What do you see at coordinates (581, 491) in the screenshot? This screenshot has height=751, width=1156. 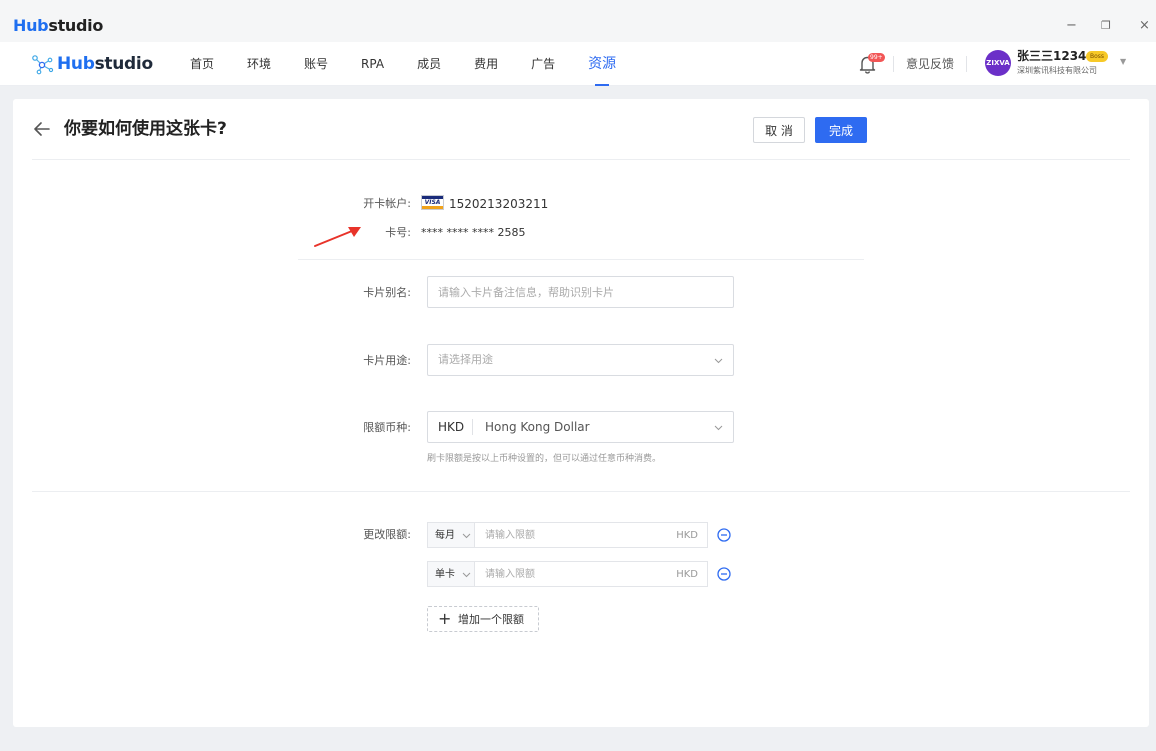 I see `section-divider` at bounding box center [581, 491].